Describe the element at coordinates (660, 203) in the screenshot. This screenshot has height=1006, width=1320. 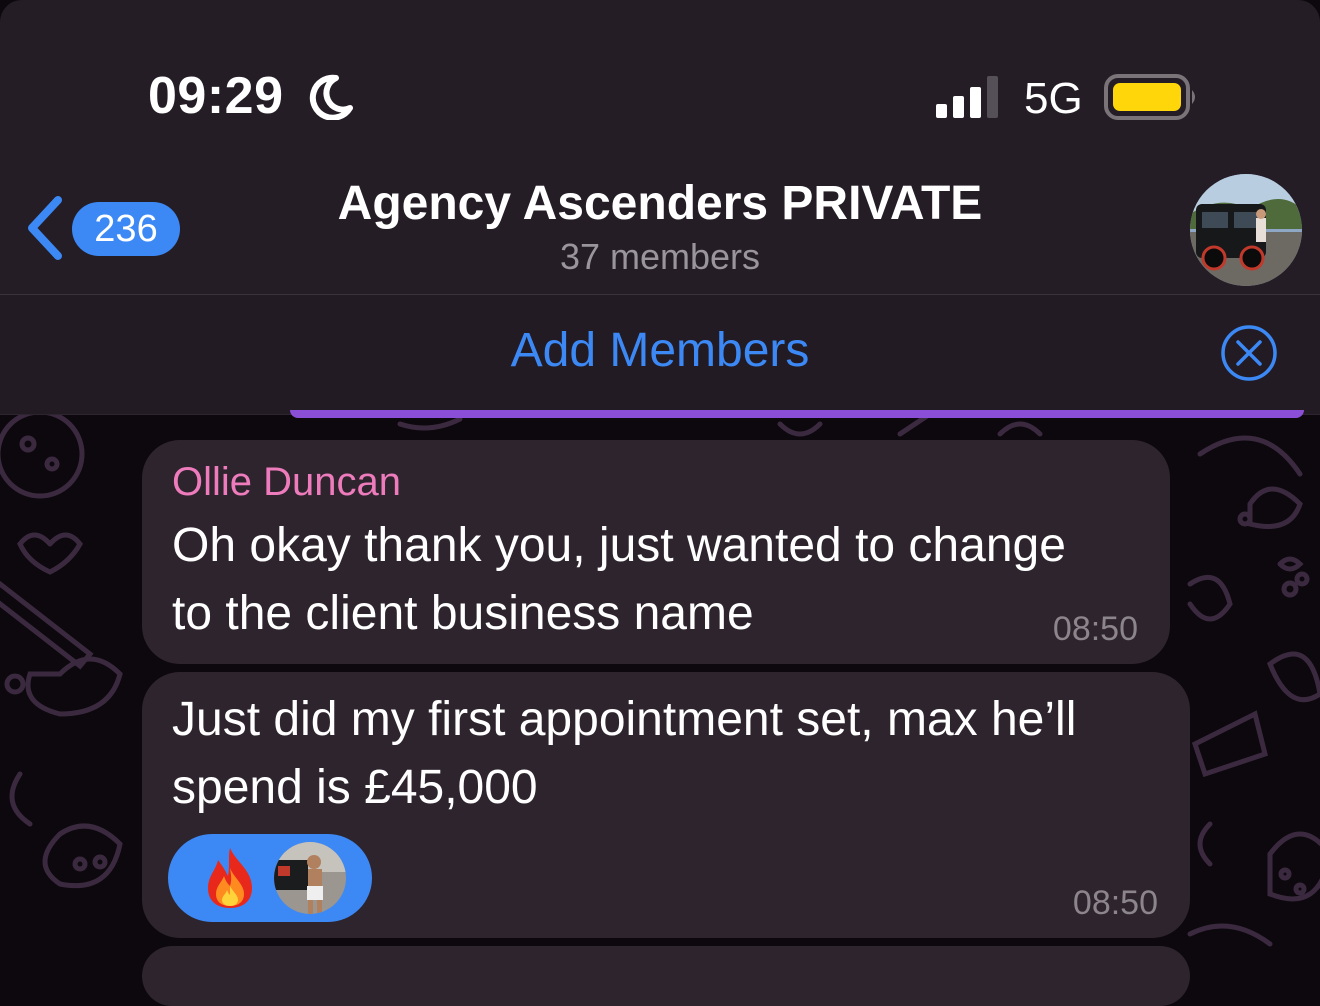
I see `chat-title: Agency Ascenders PRIVATE` at that location.